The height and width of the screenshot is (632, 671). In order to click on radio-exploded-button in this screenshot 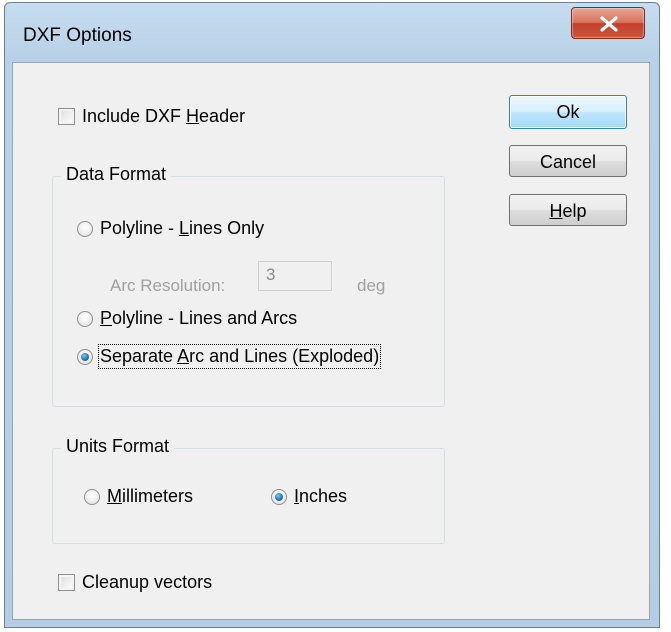, I will do `click(85, 356)`.